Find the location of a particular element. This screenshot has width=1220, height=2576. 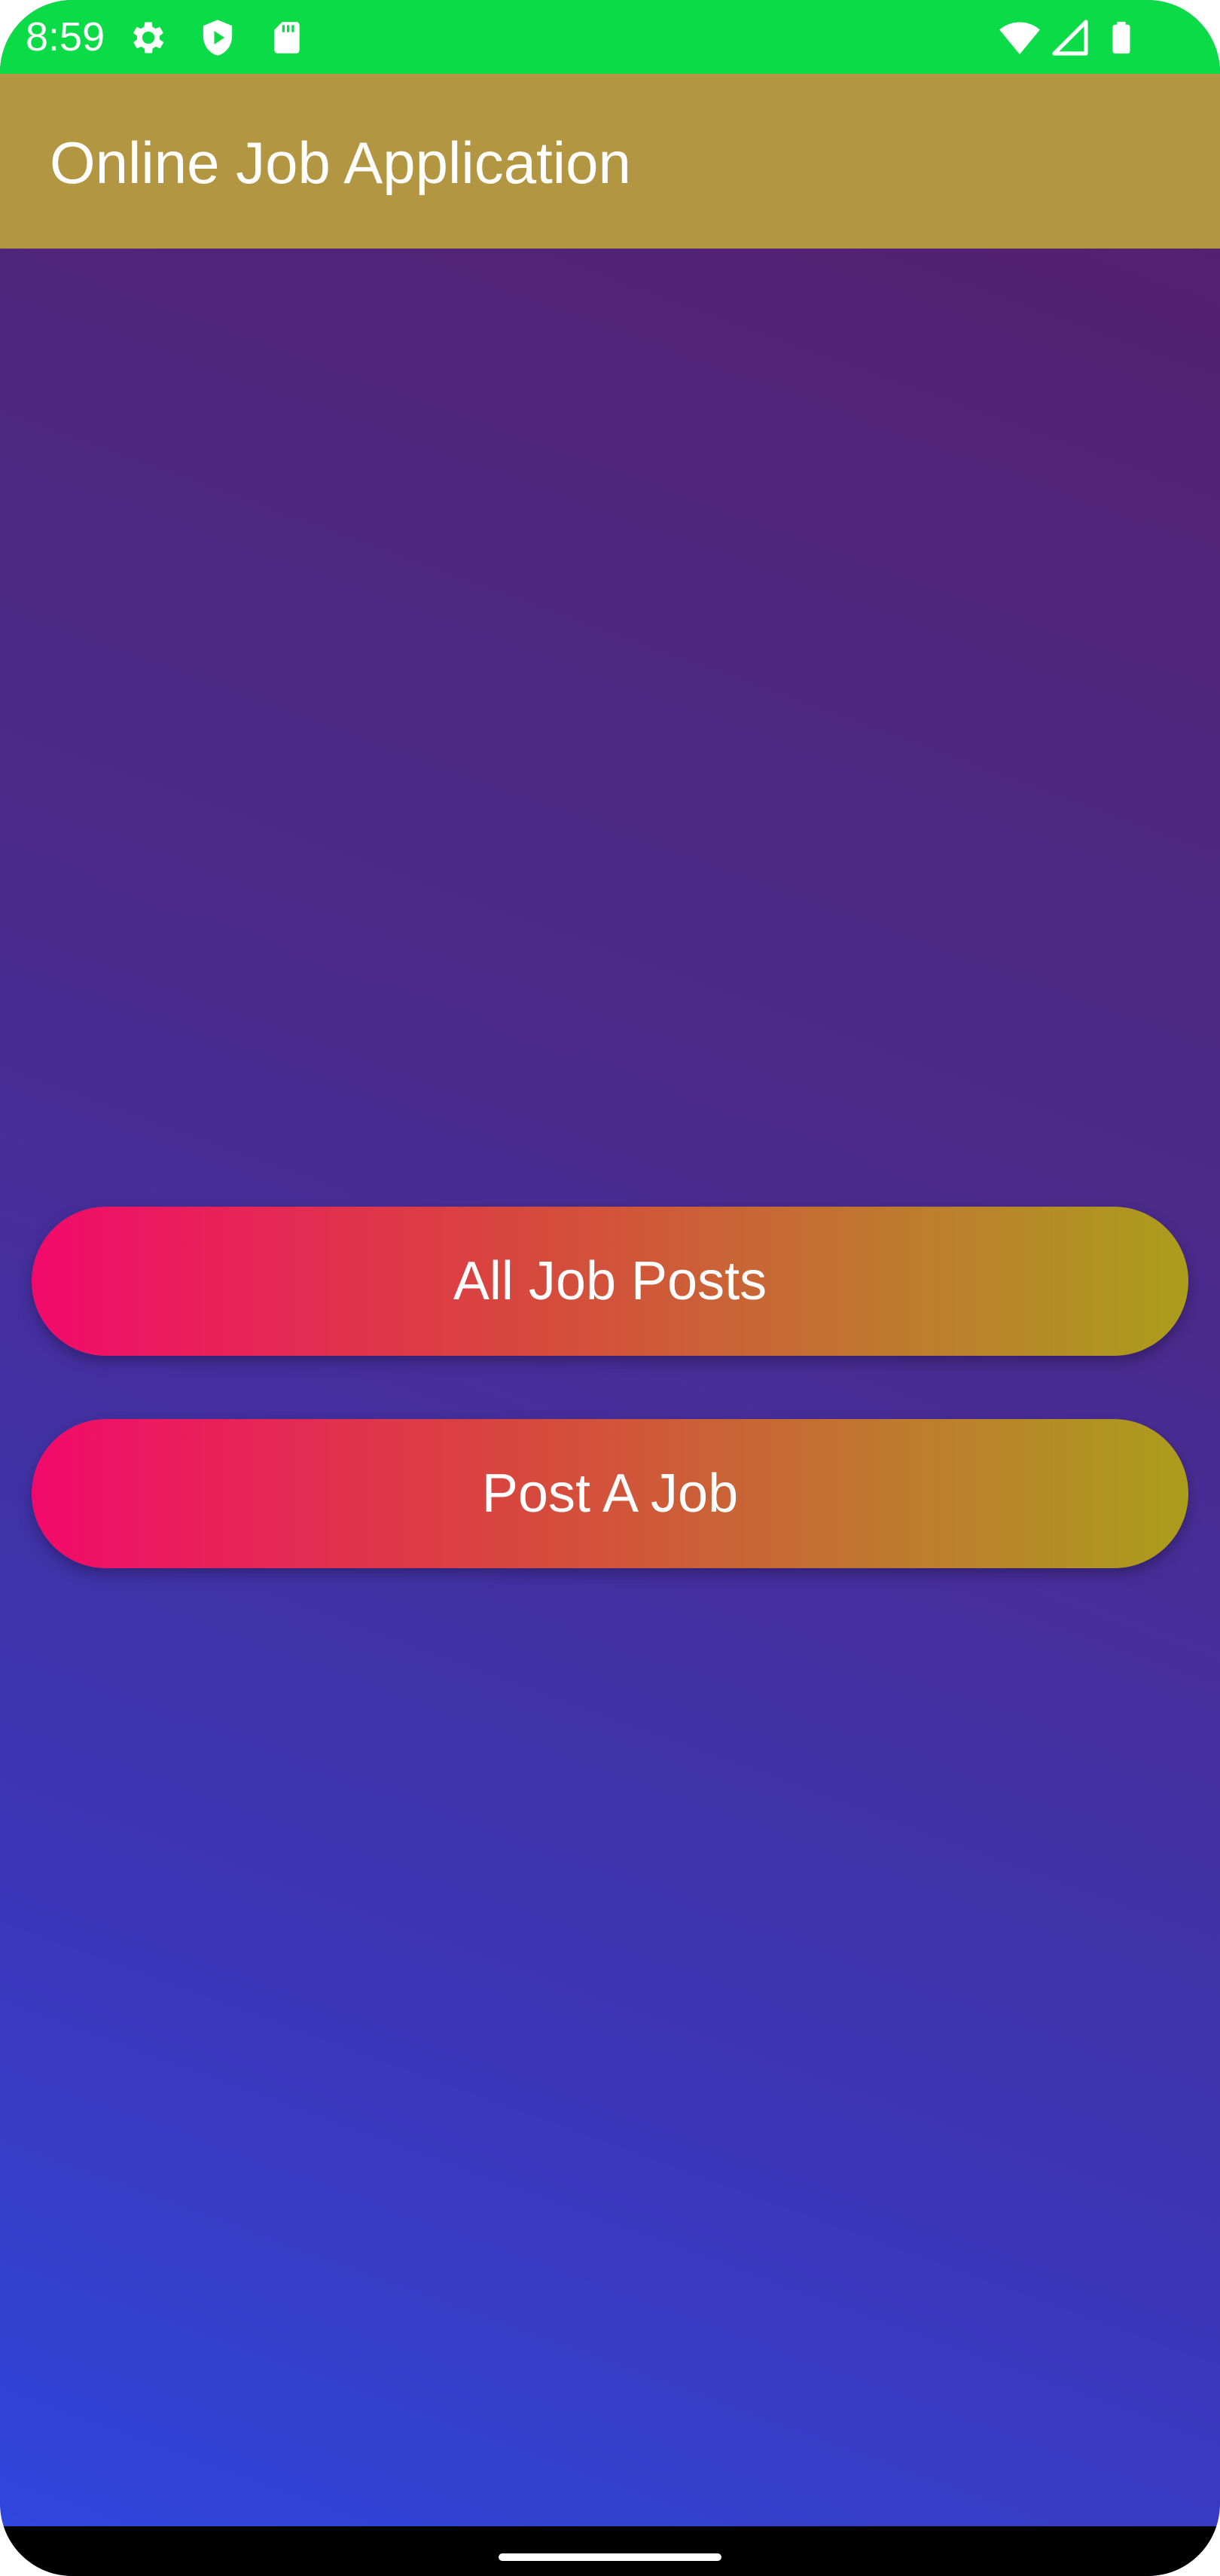

status-bar: 8:59 is located at coordinates (610, 37).